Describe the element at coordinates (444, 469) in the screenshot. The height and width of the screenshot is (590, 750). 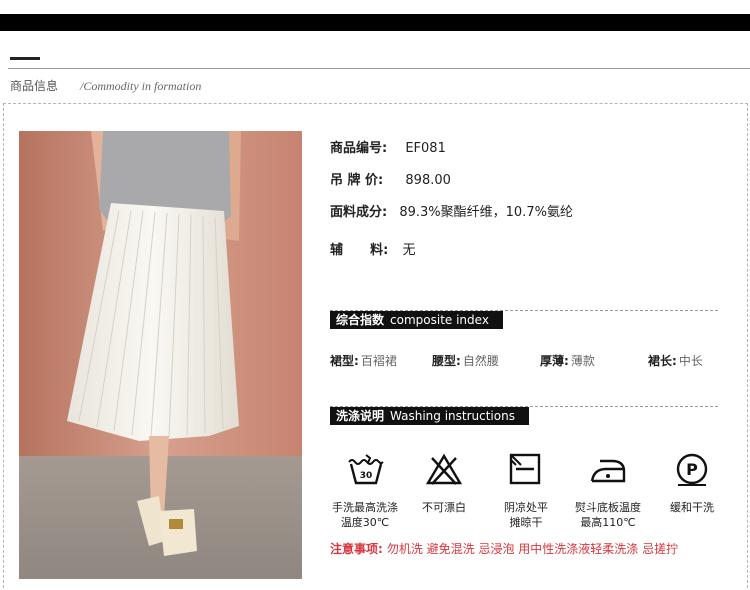
I see `no-bleach-icon` at that location.